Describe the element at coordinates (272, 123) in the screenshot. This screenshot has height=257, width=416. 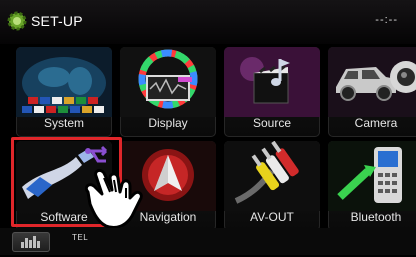
I see `source-label: Source` at that location.